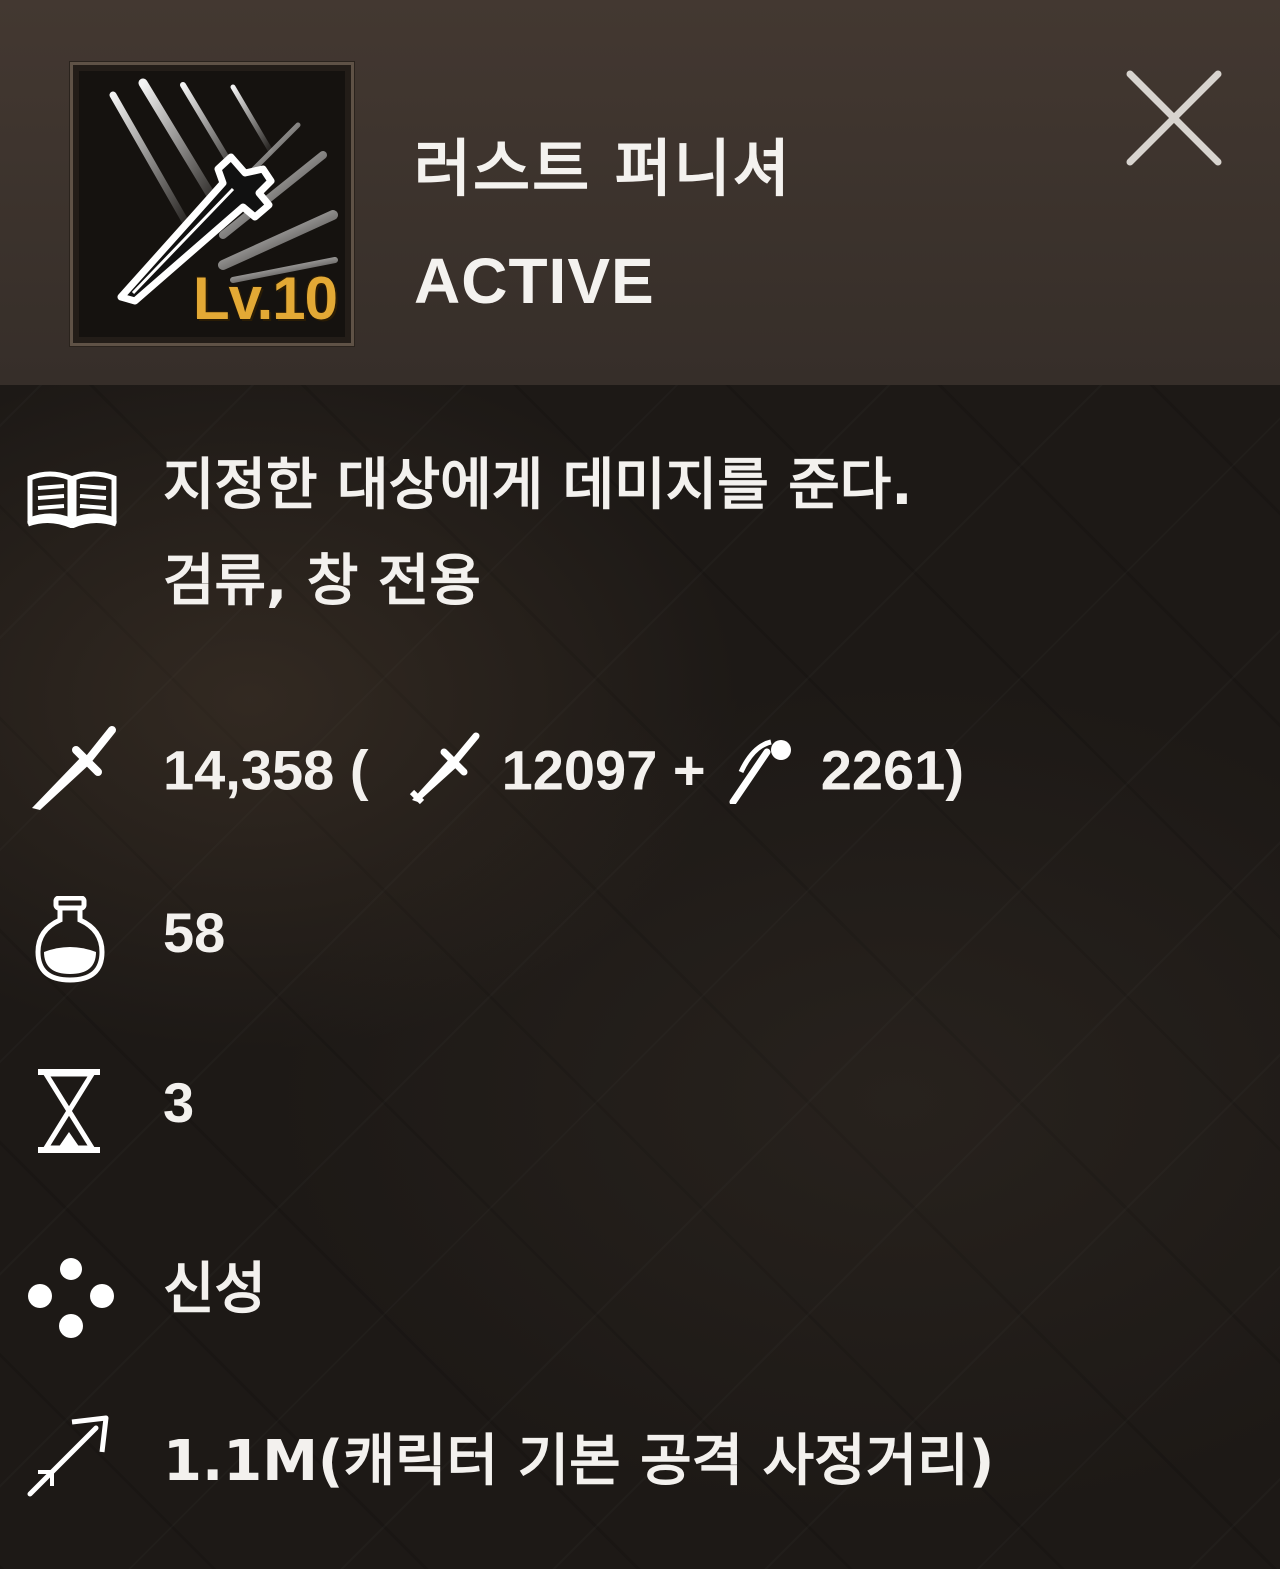  What do you see at coordinates (212, 204) in the screenshot?
I see `skill-icon: Lv.10` at bounding box center [212, 204].